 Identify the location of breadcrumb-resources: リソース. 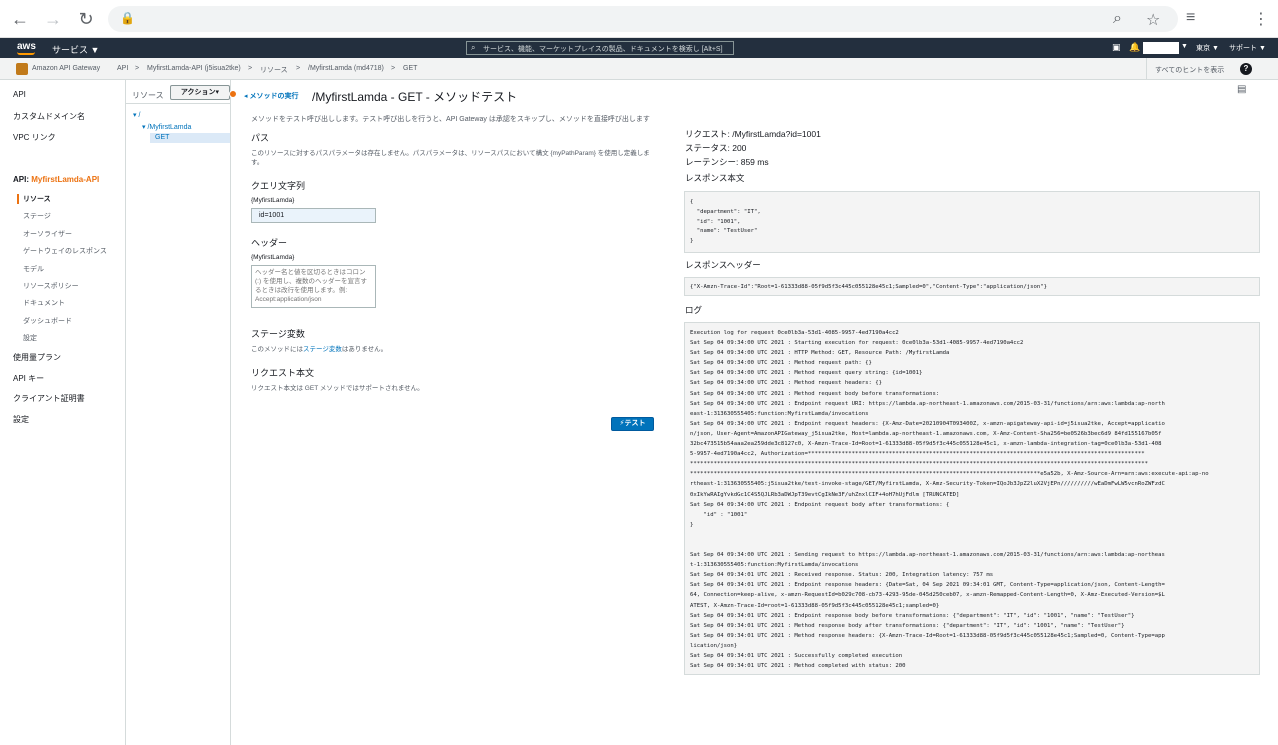
(274, 70).